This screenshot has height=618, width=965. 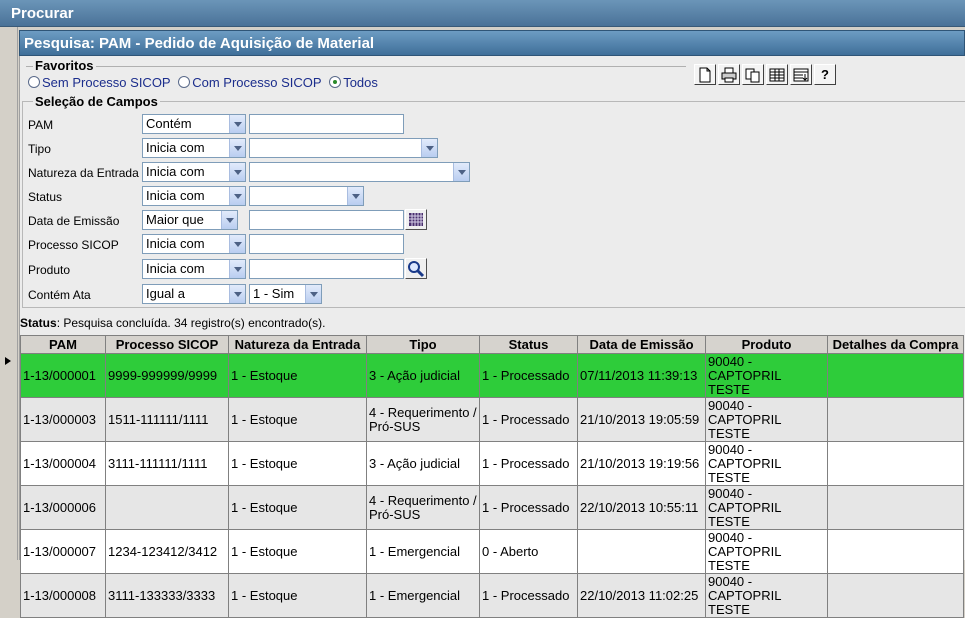 I want to click on natureza-label: Natureza da Entrada, so click(x=83, y=173).